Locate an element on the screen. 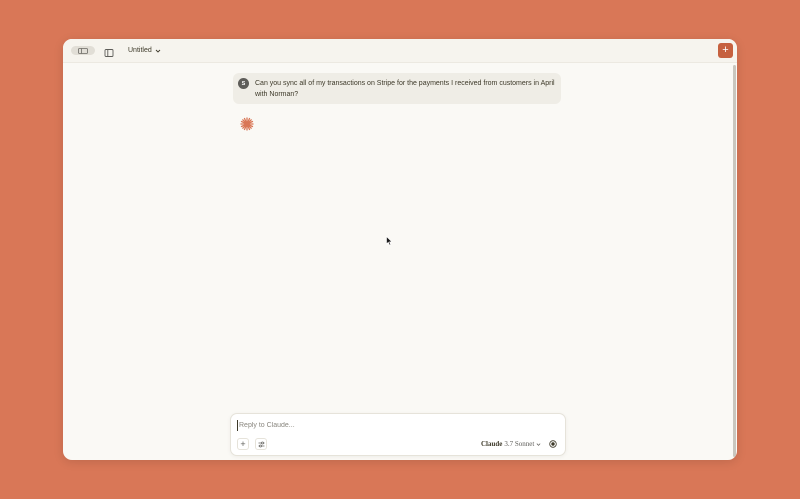  record-icon is located at coordinates (553, 444).